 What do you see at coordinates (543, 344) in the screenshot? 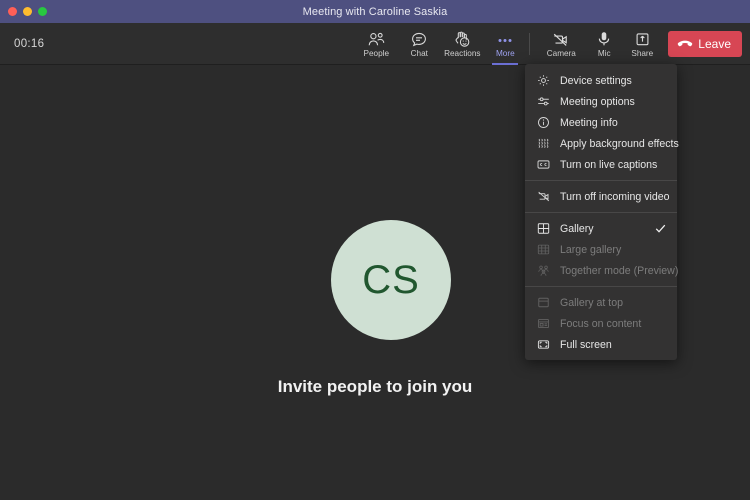
I see `full-screen-icon` at bounding box center [543, 344].